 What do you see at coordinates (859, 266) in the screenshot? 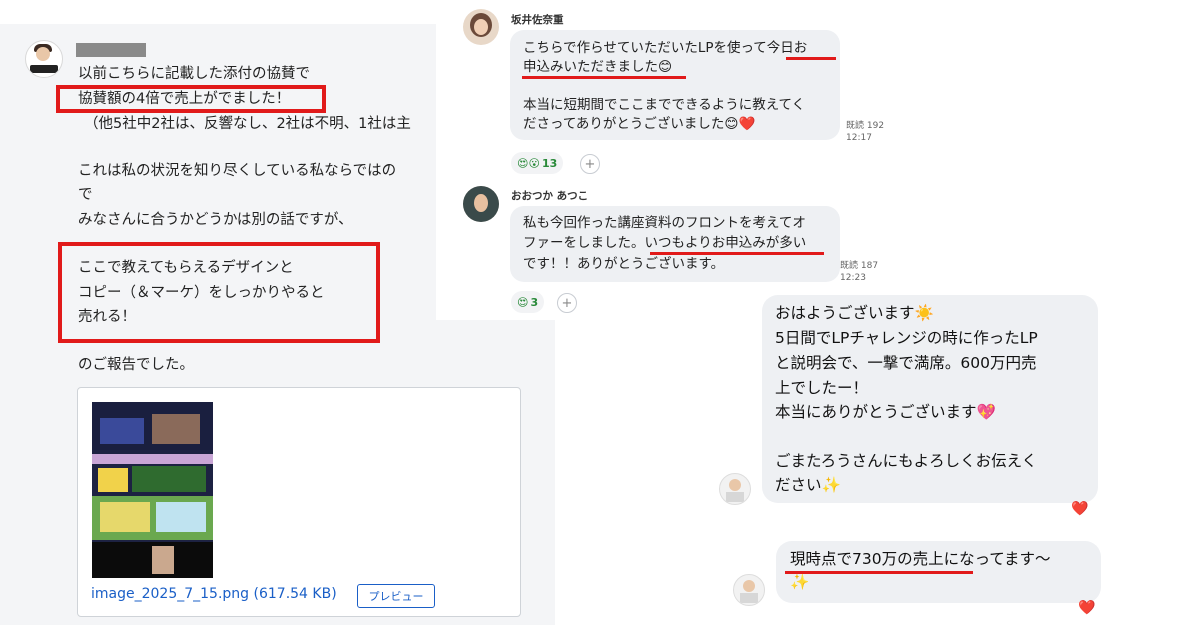
I see `read-count: 既読 187` at bounding box center [859, 266].